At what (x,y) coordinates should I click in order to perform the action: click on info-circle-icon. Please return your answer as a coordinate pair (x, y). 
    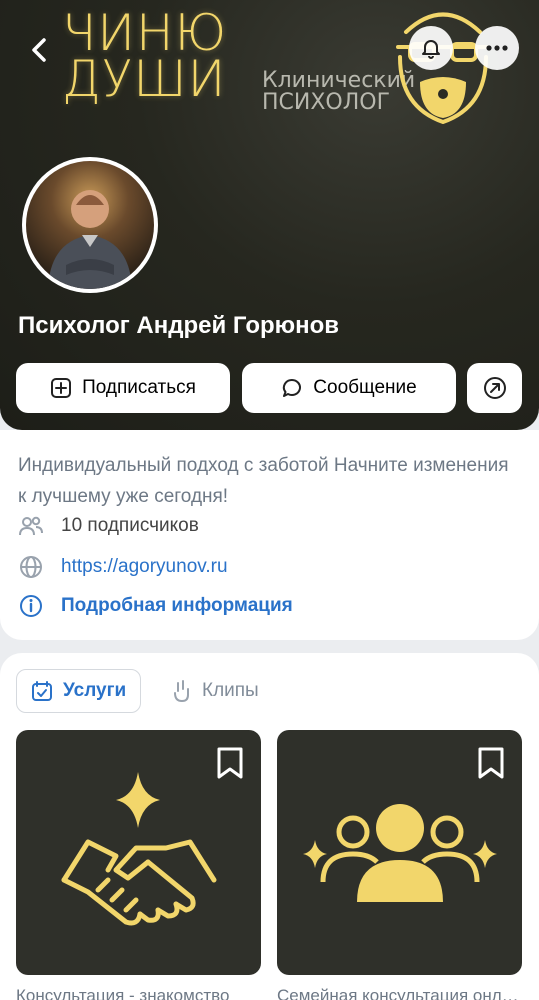
    Looking at the image, I should click on (31, 606).